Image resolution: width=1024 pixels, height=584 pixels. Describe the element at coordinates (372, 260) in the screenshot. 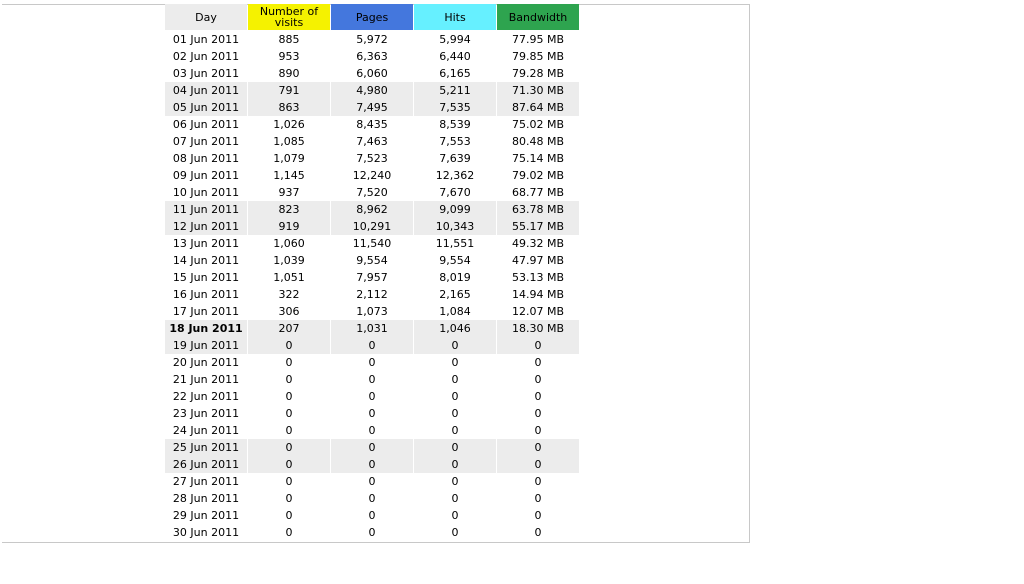

I see `table-row: 14 Jun 2011 1,039 9,554 9,554 47.97 MB` at that location.